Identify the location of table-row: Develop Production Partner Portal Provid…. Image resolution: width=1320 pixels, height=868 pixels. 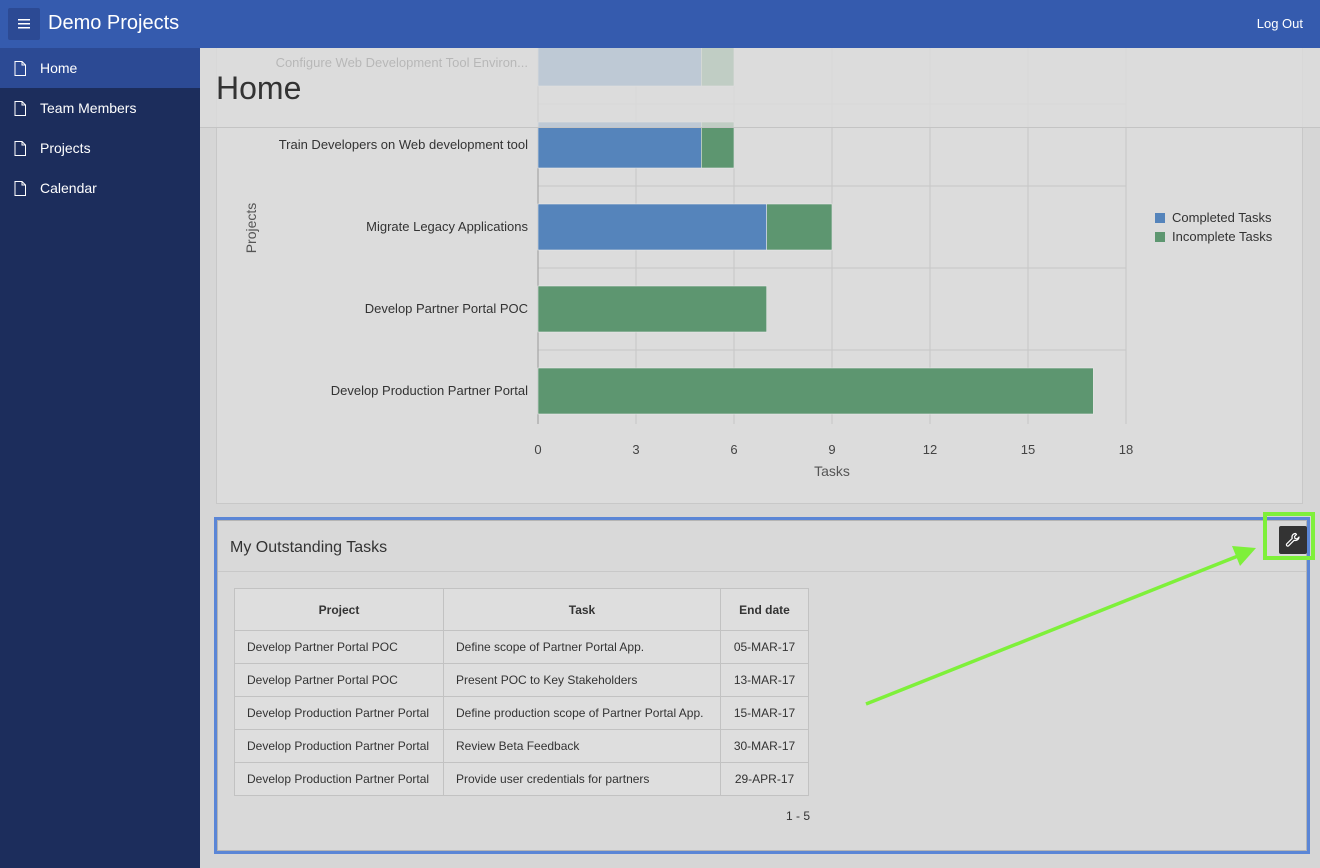
(521, 779).